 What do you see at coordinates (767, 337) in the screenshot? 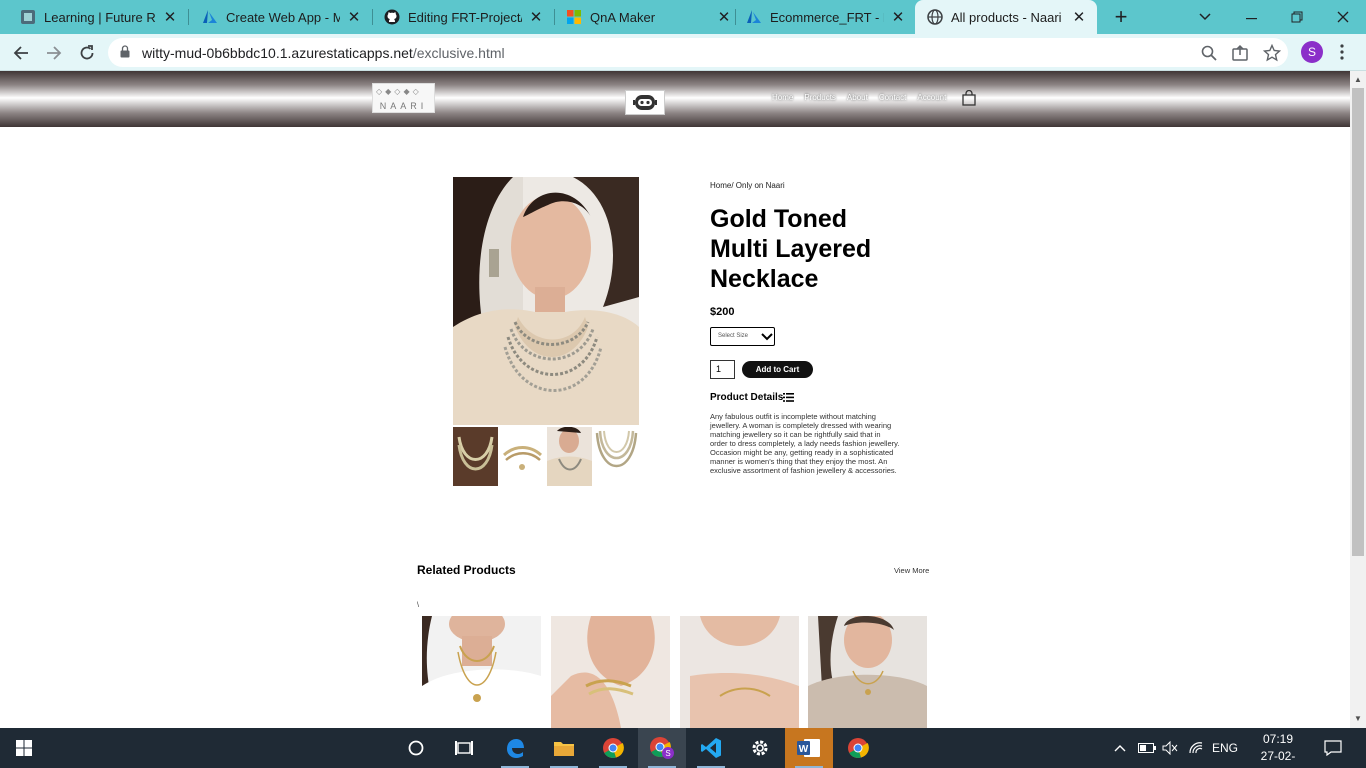
I see `chevron-down-icon` at bounding box center [767, 337].